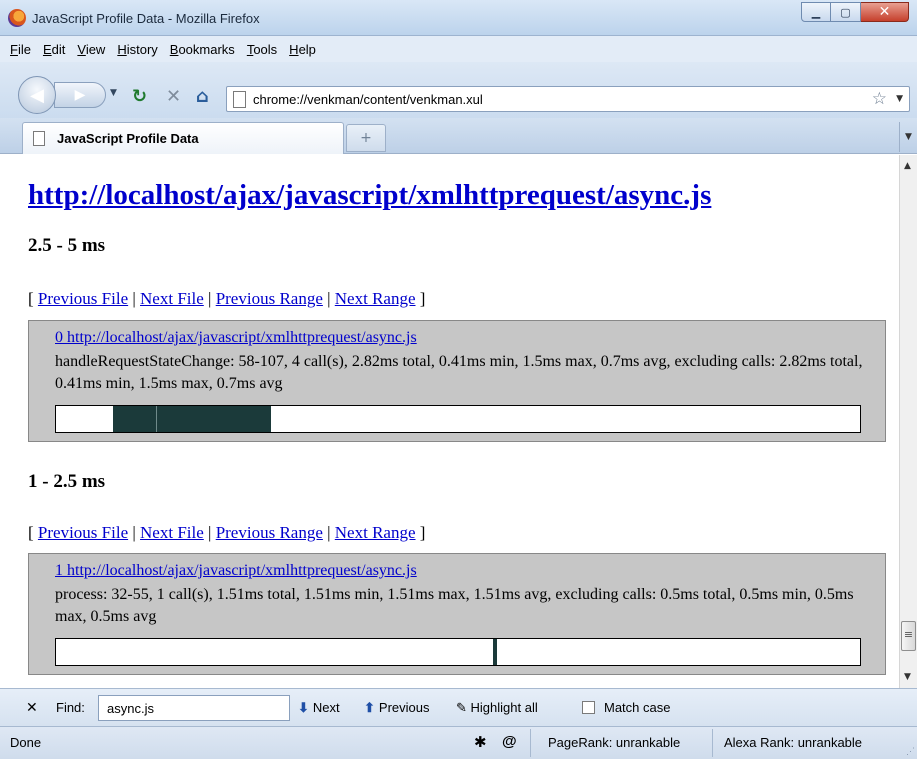 The image size is (917, 759). Describe the element at coordinates (302, 49) in the screenshot. I see `menu-help: Help` at that location.